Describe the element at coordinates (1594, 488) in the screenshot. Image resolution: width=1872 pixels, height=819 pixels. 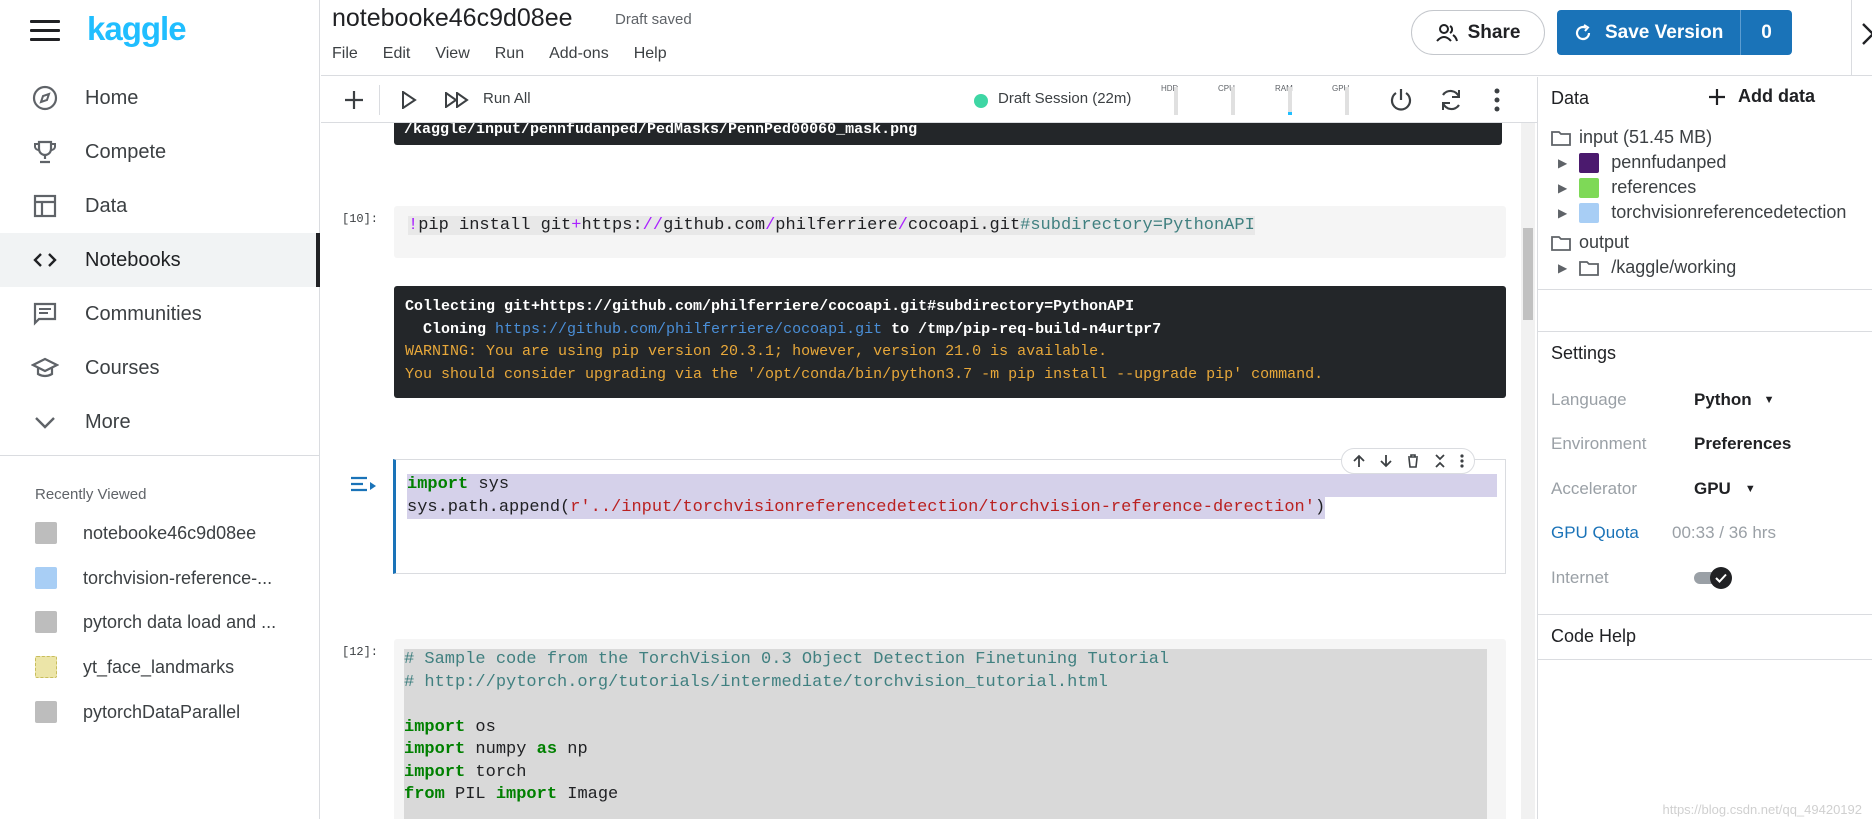
I see `setting-label: Accelerator` at that location.